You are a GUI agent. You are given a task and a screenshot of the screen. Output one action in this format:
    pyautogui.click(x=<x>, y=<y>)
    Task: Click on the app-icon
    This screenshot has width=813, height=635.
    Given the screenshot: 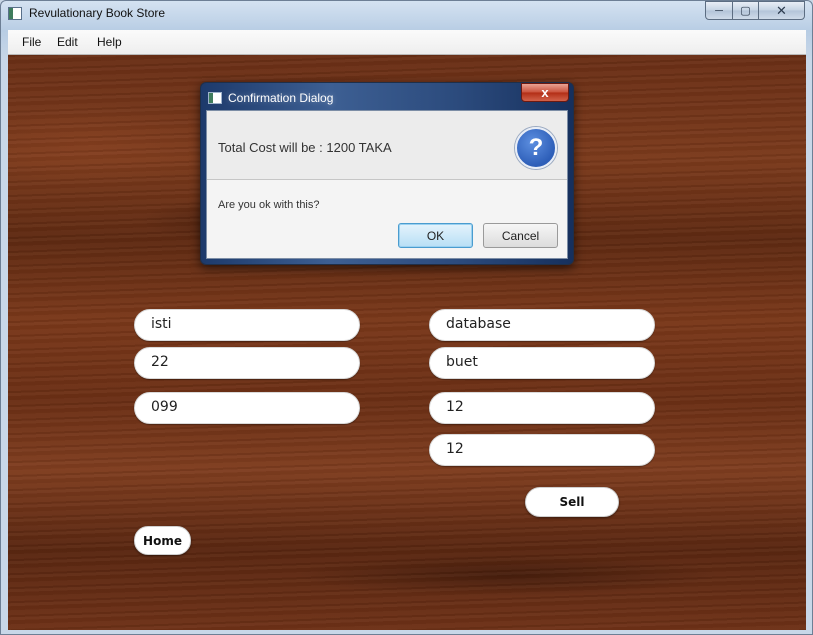 What is the action you would take?
    pyautogui.click(x=15, y=13)
    